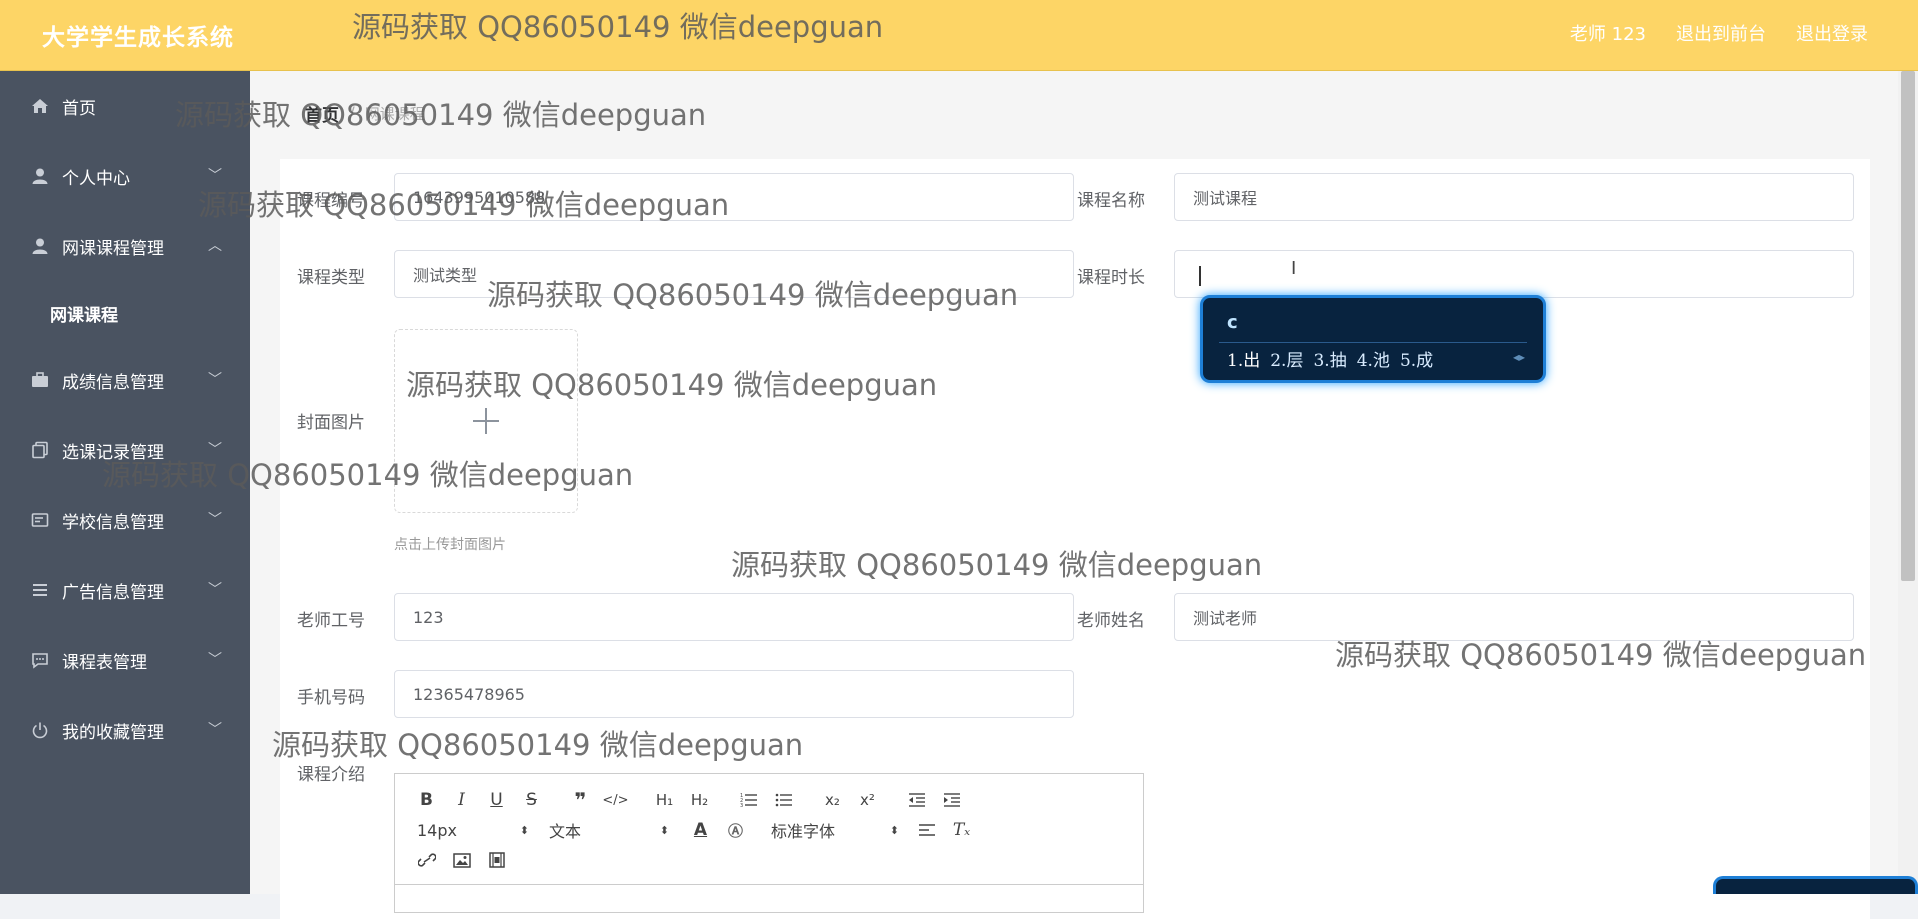 This screenshot has height=919, width=1918. What do you see at coordinates (331, 775) in the screenshot?
I see `intro-label: 课程介绍` at bounding box center [331, 775].